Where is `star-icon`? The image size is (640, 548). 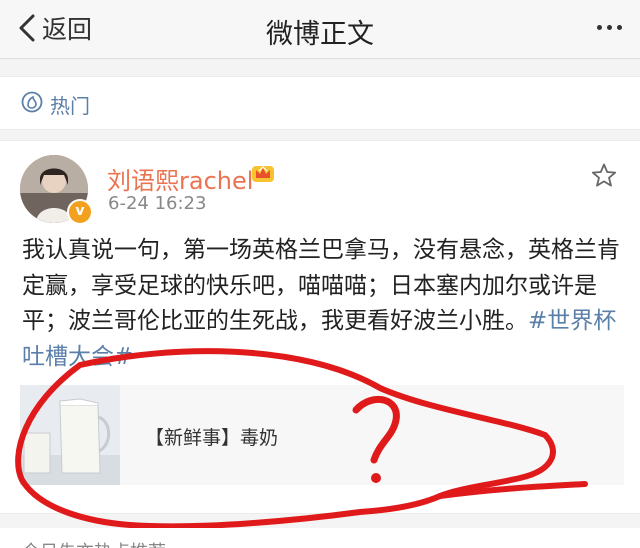
star-icon is located at coordinates (604, 176).